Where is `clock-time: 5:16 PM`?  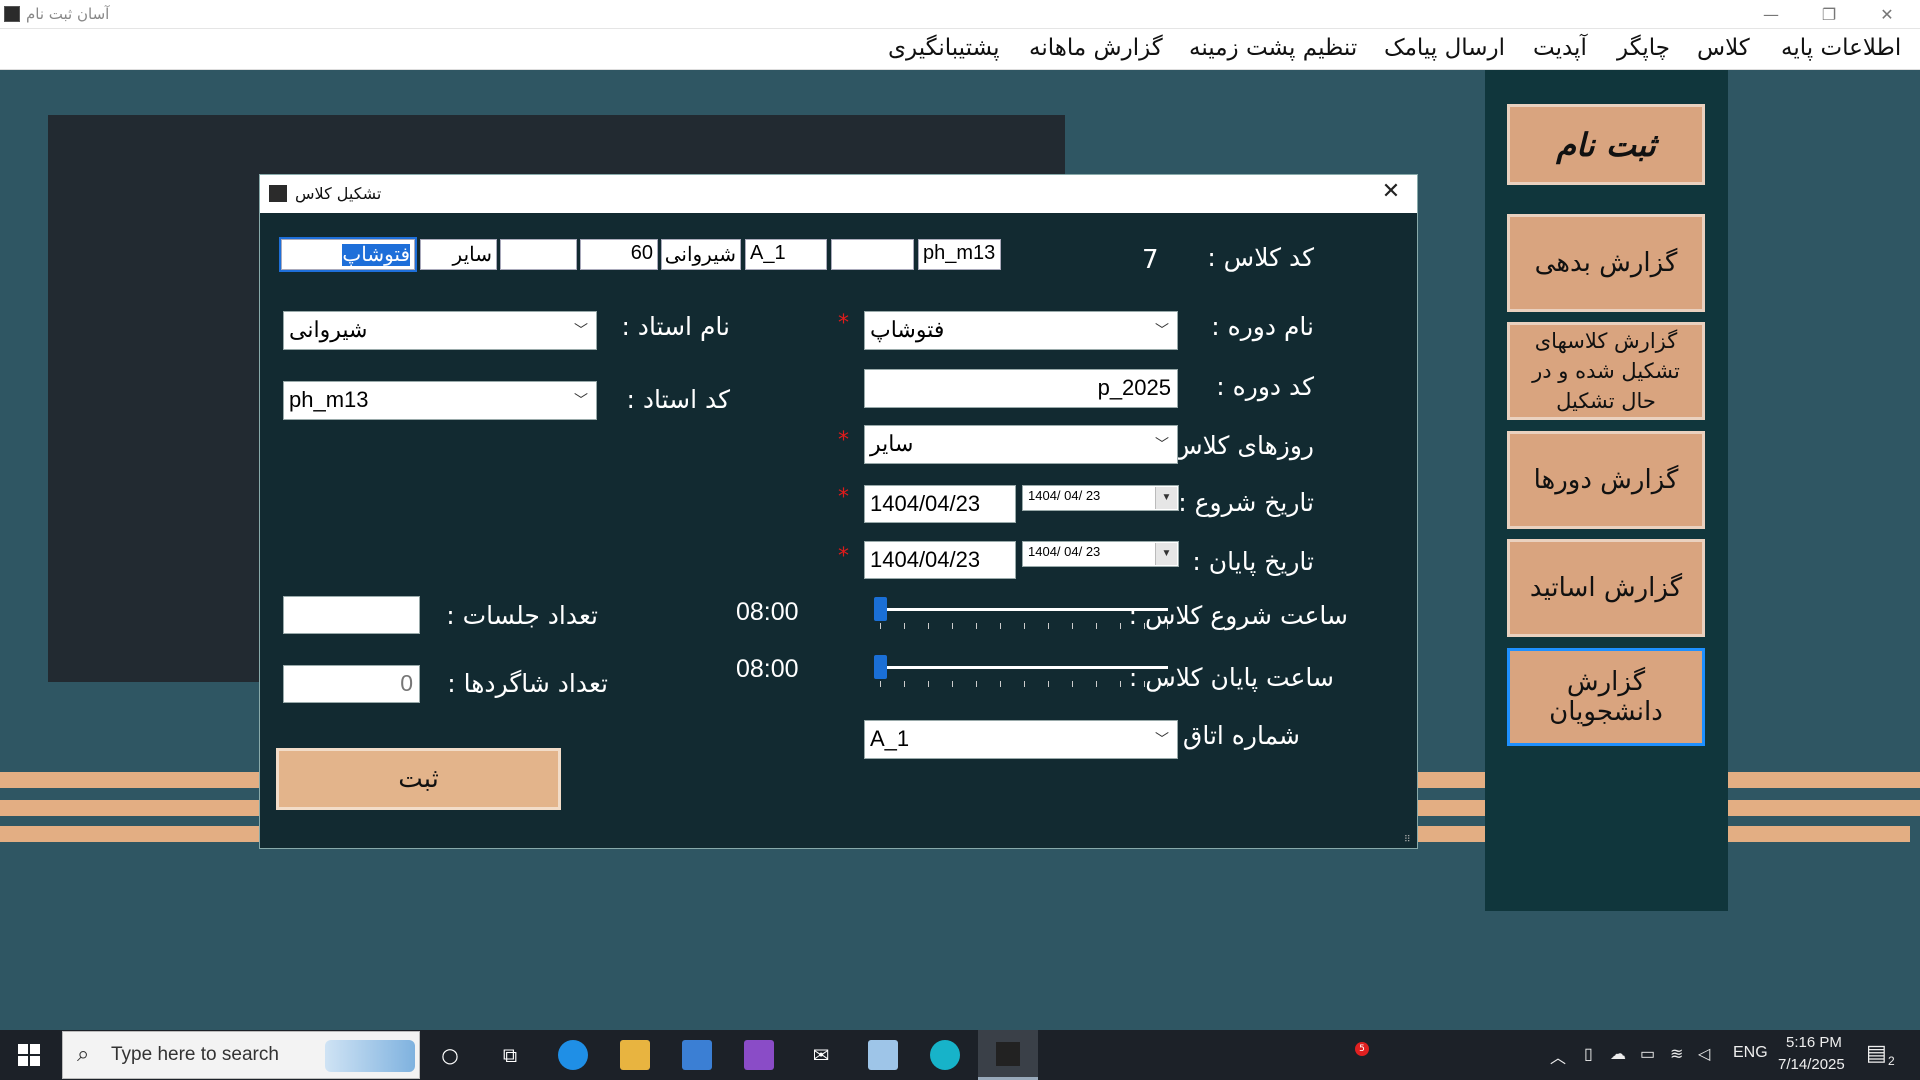 clock-time: 5:16 PM is located at coordinates (1814, 1042).